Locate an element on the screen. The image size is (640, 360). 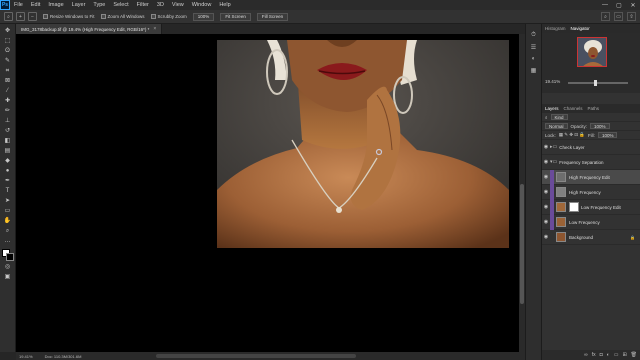
gradient-tool-icon: ▤ is located at coordinates (7, 151).